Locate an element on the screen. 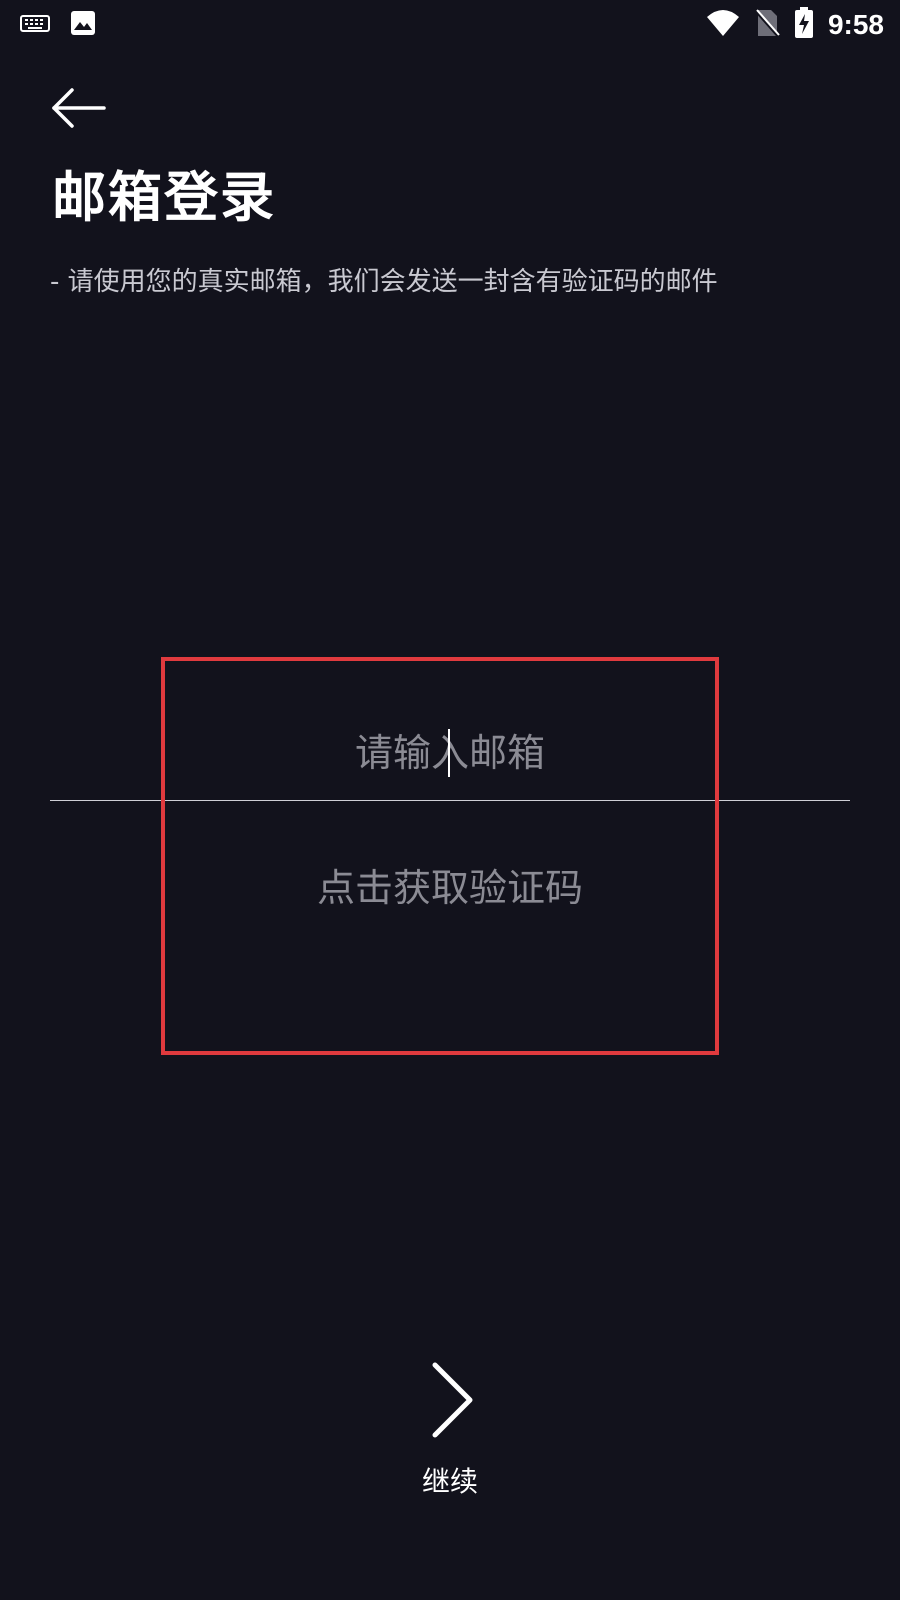 This screenshot has height=1600, width=900. status-bar-right: 9:58 is located at coordinates (795, 25).